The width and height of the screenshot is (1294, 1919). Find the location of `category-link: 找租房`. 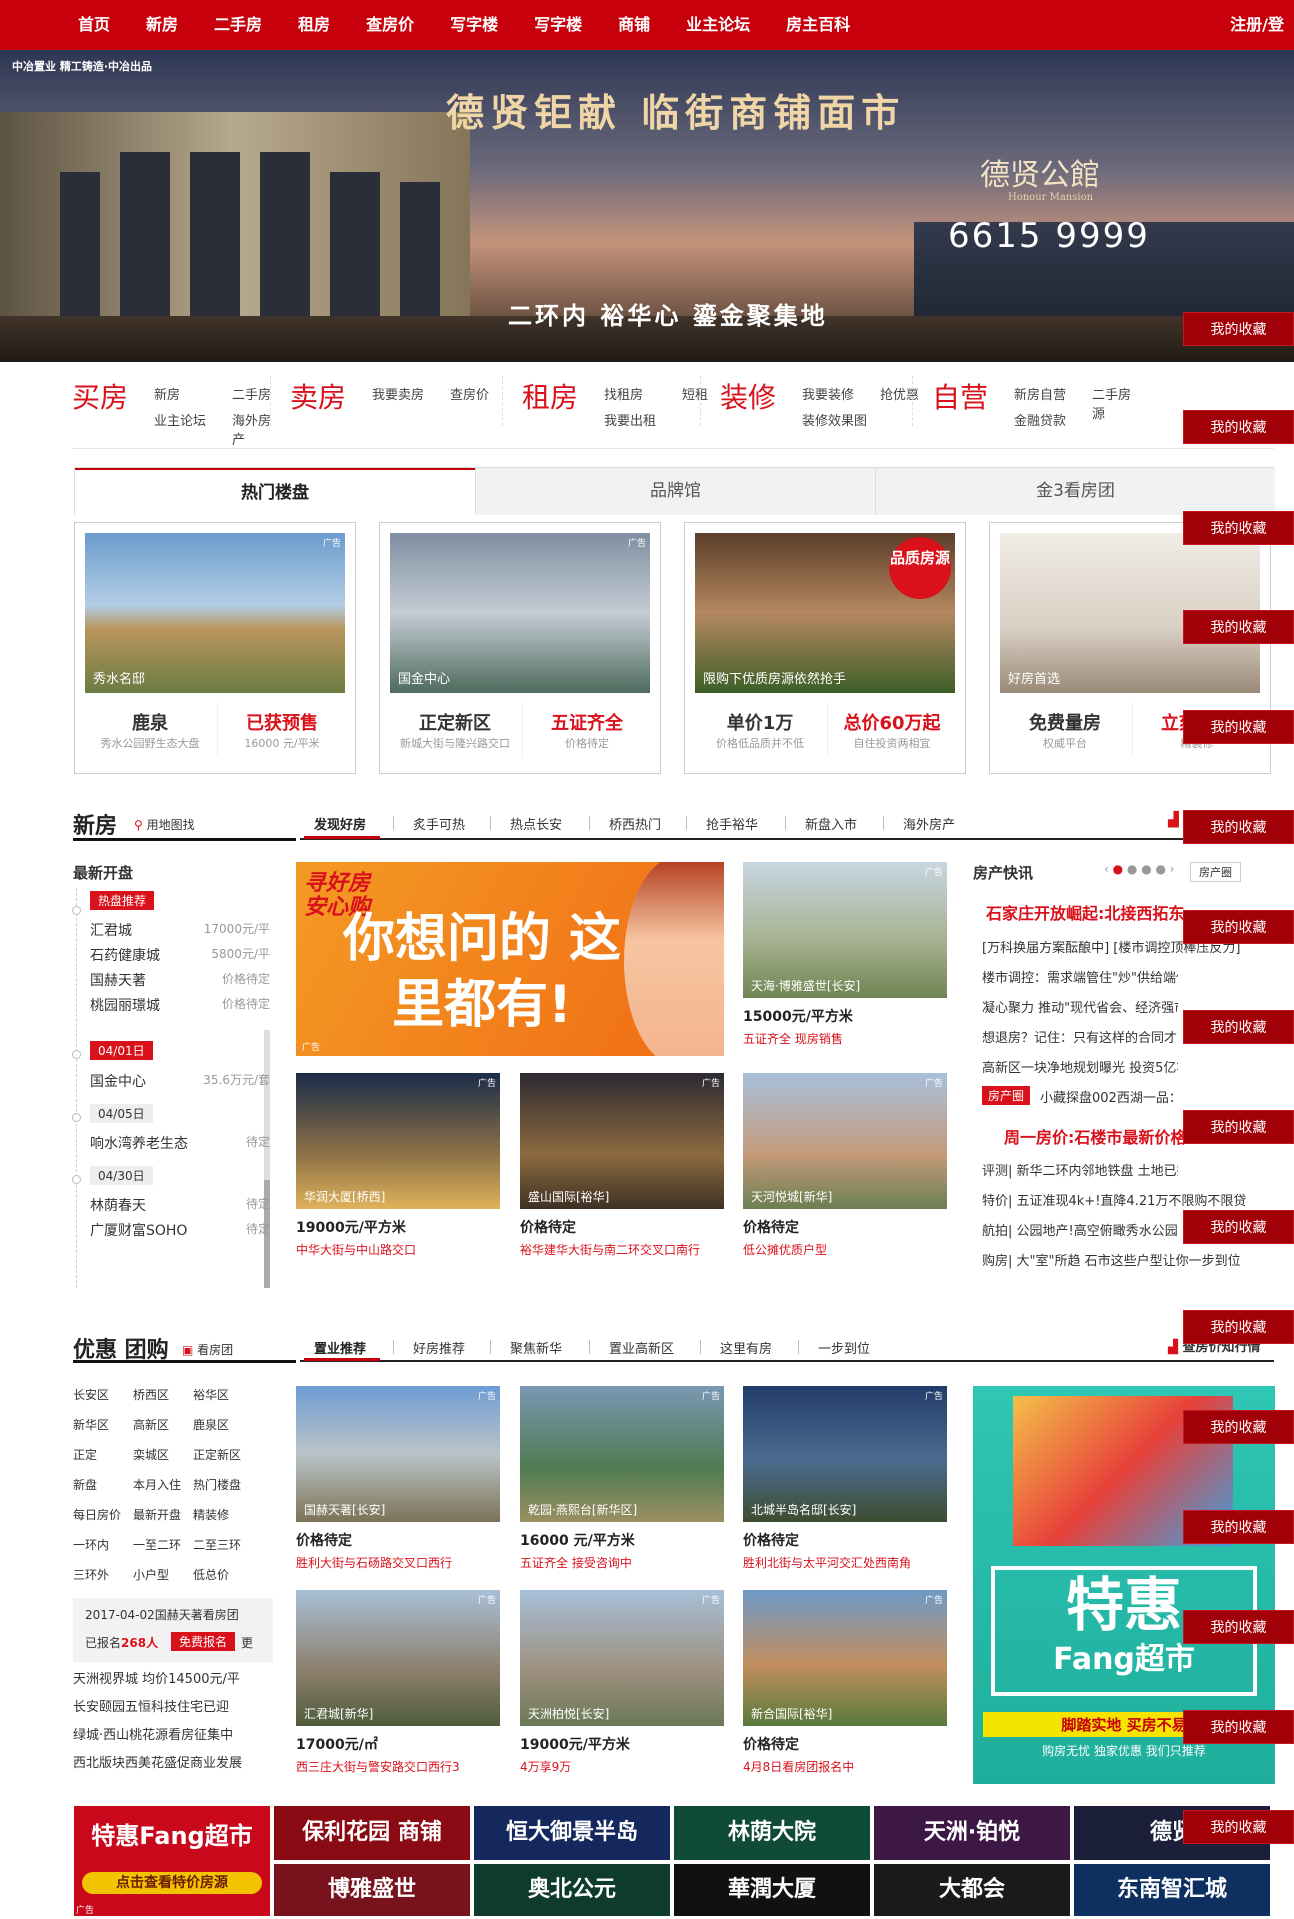

category-link: 找租房 is located at coordinates (623, 393).